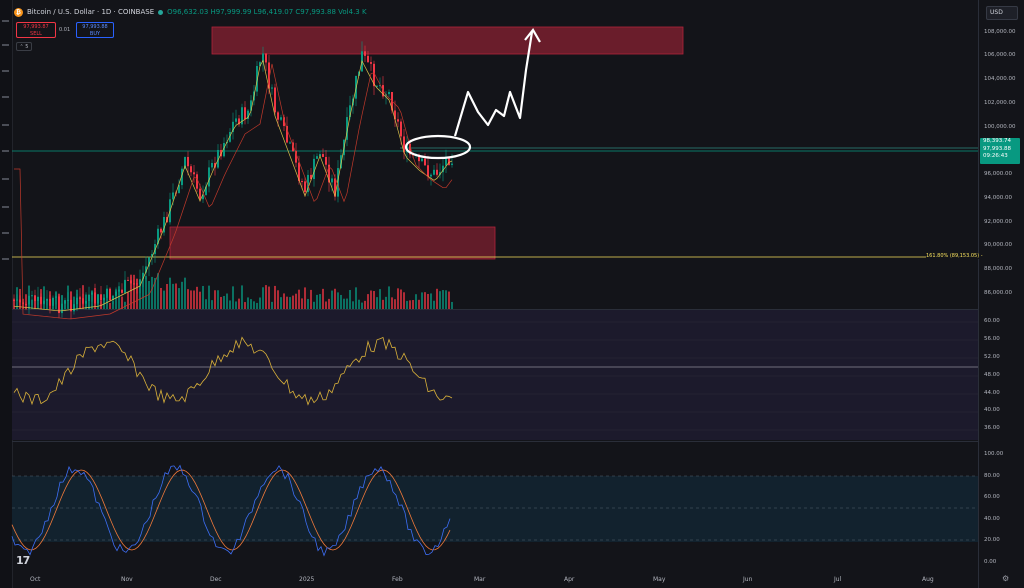 The image size is (1024, 588). Describe the element at coordinates (27, 47) in the screenshot. I see `indicators-count: 5` at that location.